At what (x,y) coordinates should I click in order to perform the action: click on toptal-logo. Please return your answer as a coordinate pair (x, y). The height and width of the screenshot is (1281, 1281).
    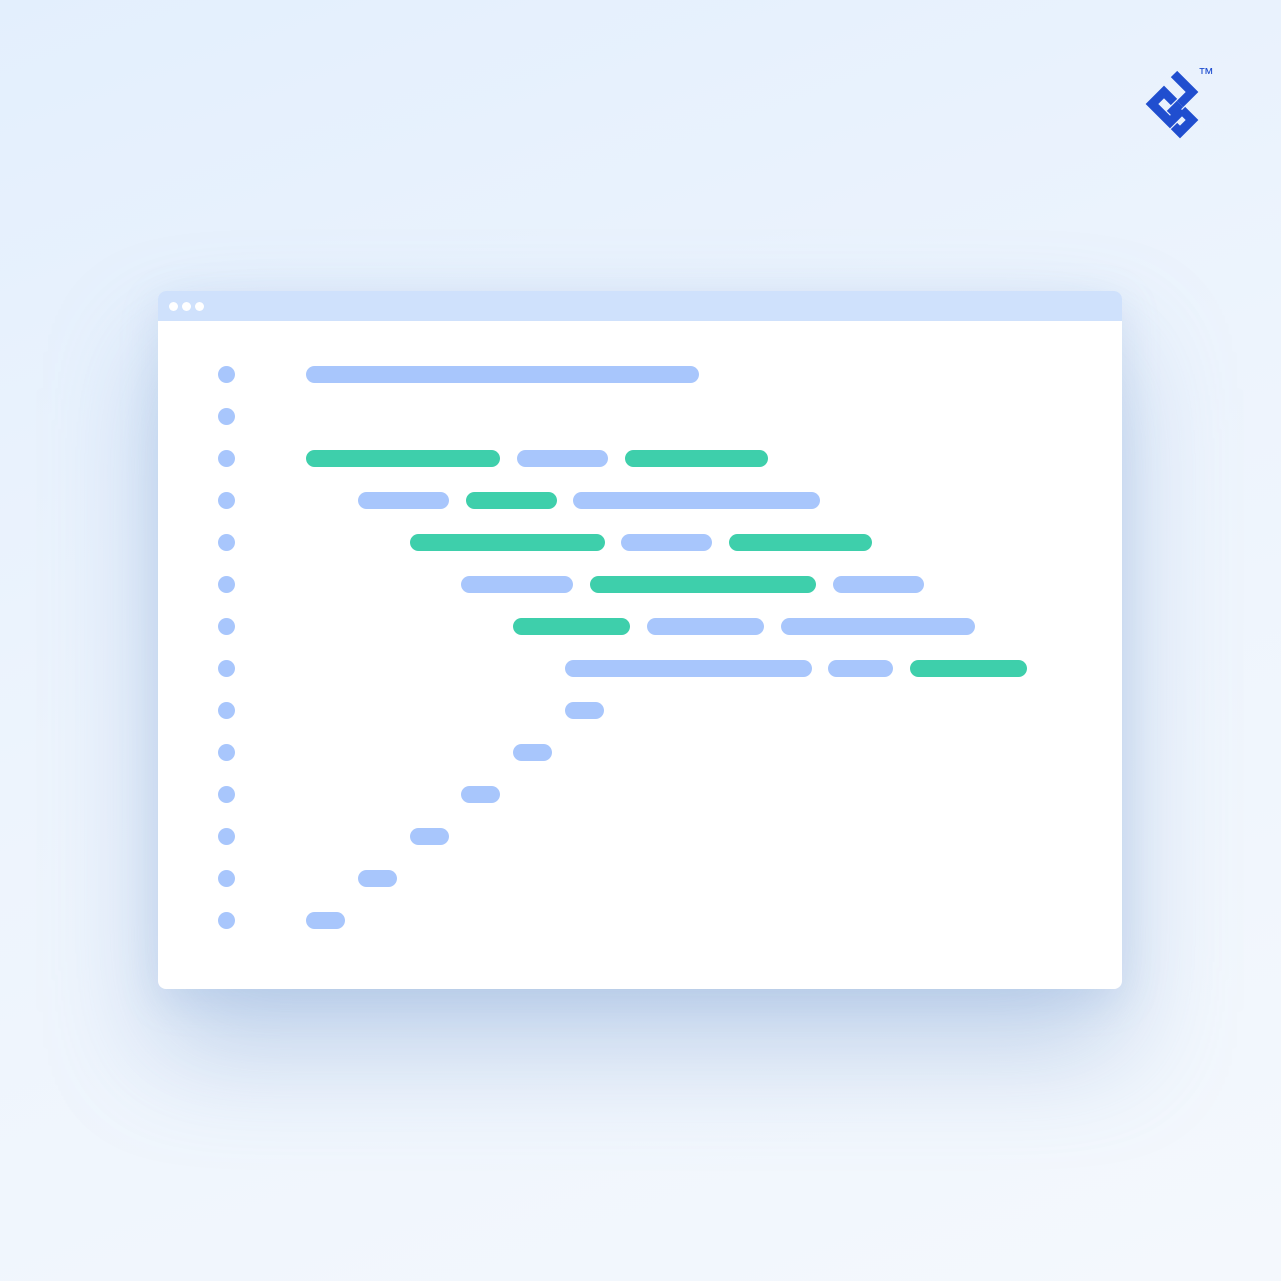
    Looking at the image, I should click on (1185, 108).